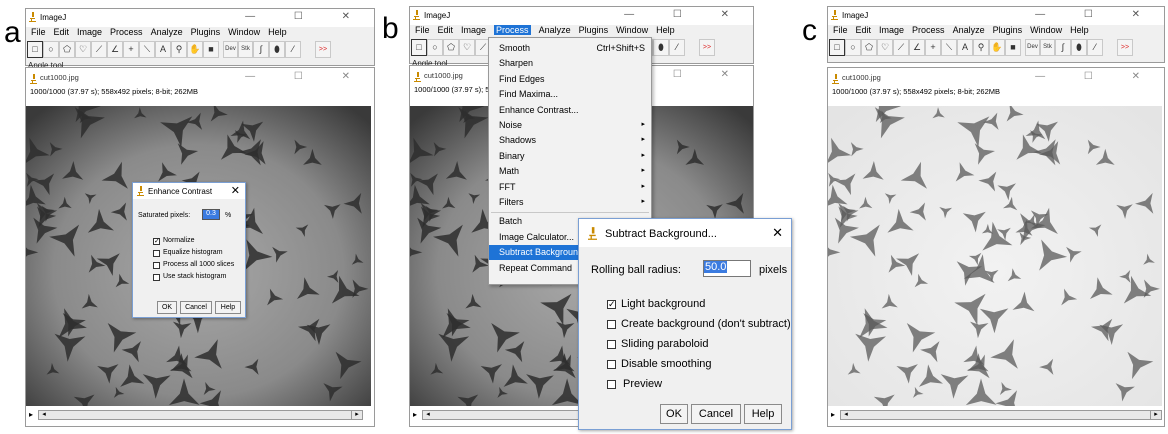 The height and width of the screenshot is (434, 1168). Describe the element at coordinates (446, 30) in the screenshot. I see `menu-edit: Edit` at that location.